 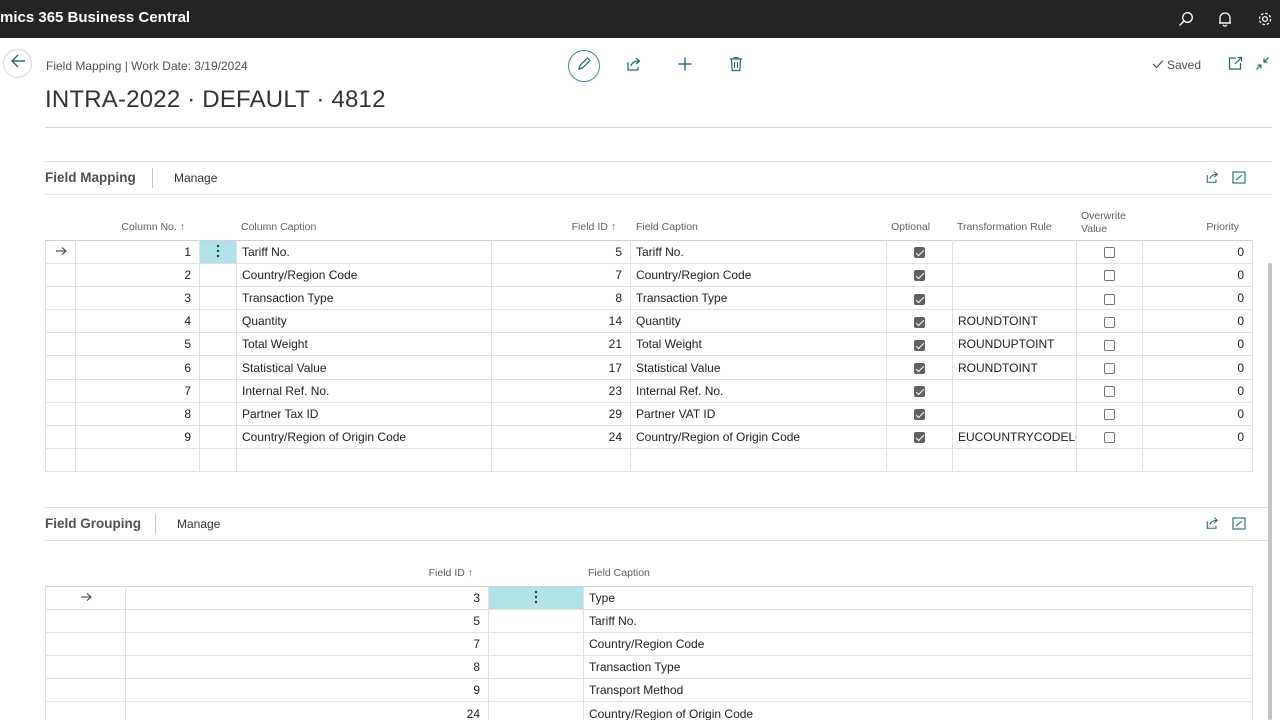 I want to click on table-row: 3 Transaction Type 8 Transaction Type 0, so click(x=649, y=298).